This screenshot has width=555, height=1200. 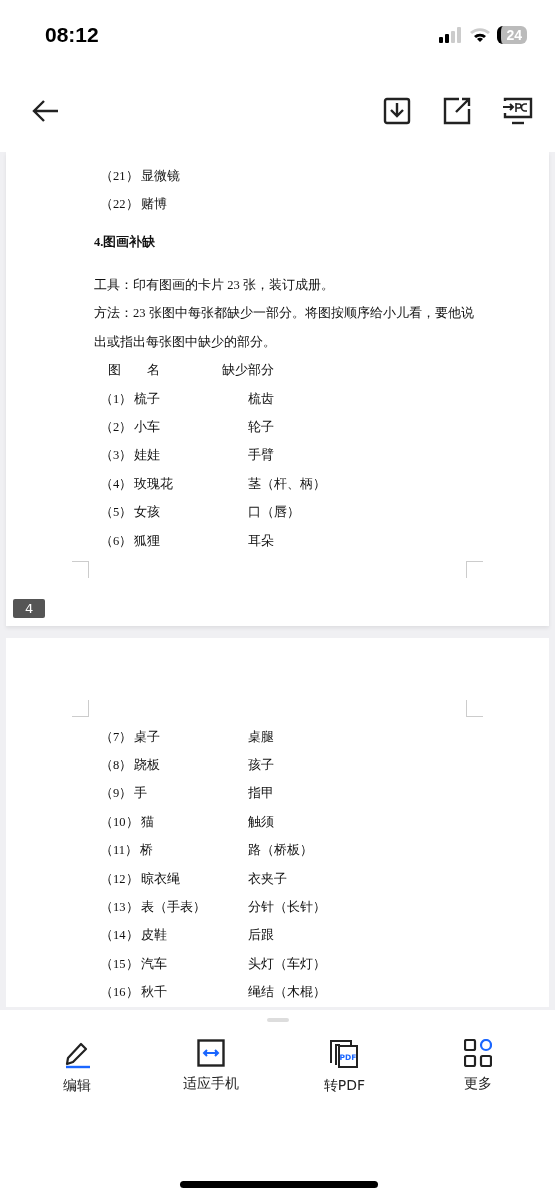 What do you see at coordinates (153, 936) in the screenshot?
I see `item-name: 皮鞋` at bounding box center [153, 936].